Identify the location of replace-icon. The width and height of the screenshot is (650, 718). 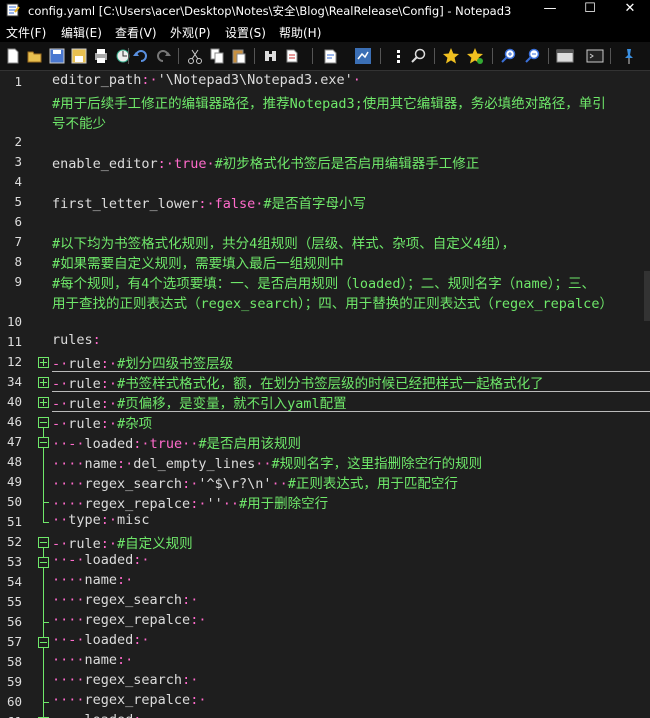
(293, 56).